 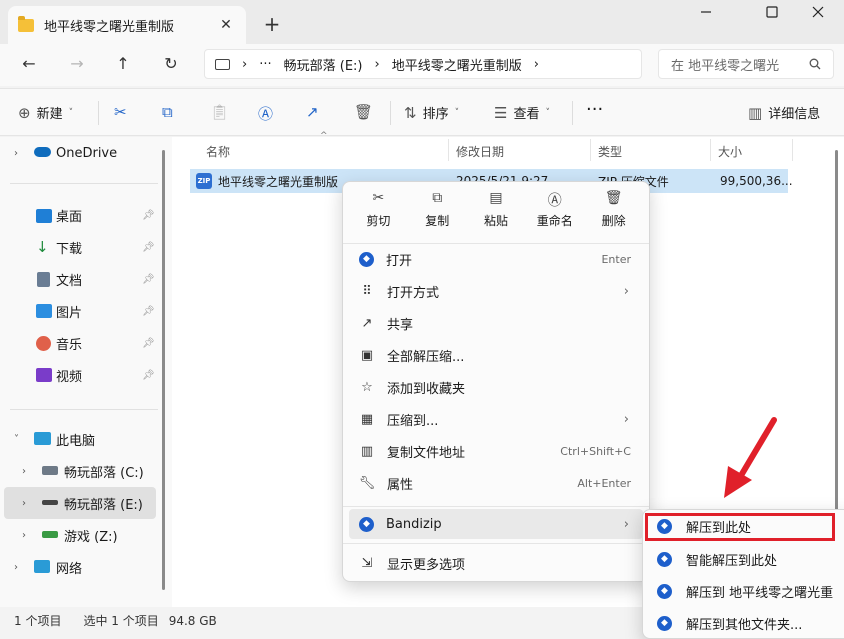 I want to click on sidebar-item-music: 音乐 📌︎, so click(x=80, y=343).